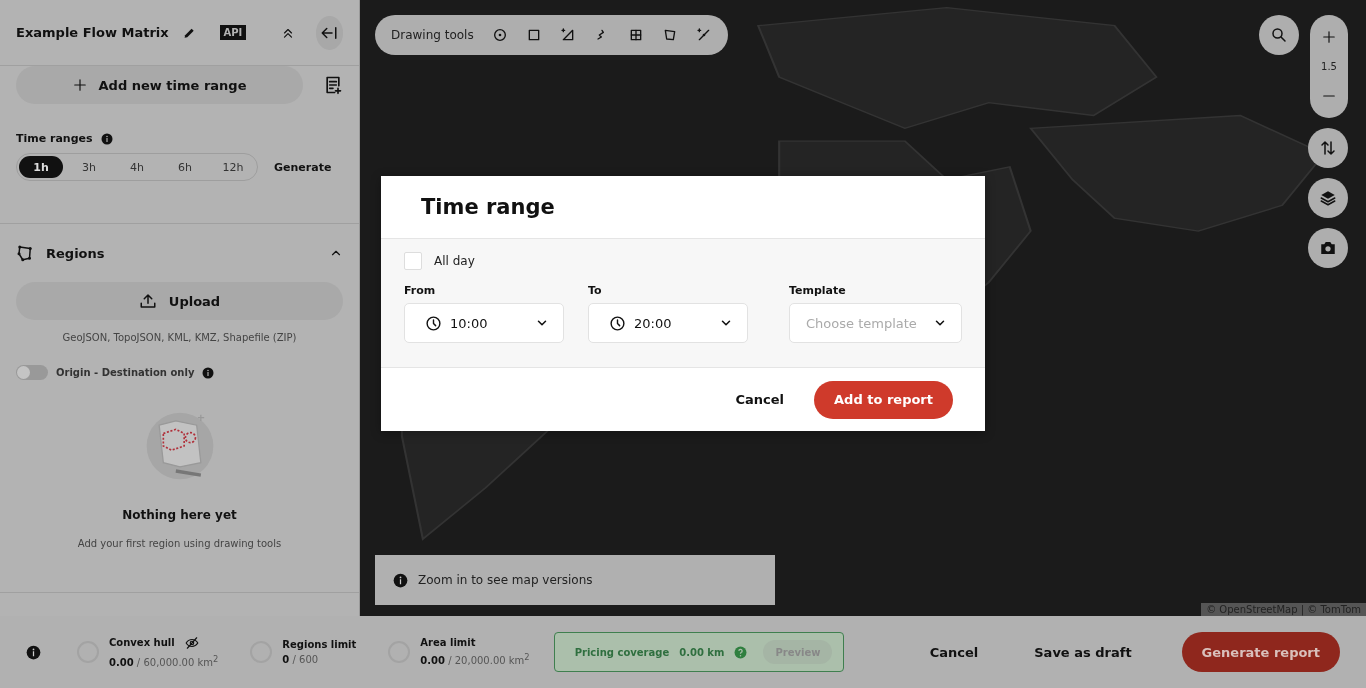 This screenshot has height=688, width=1366. Describe the element at coordinates (41, 167) in the screenshot. I see `time-range-option: 1h` at that location.